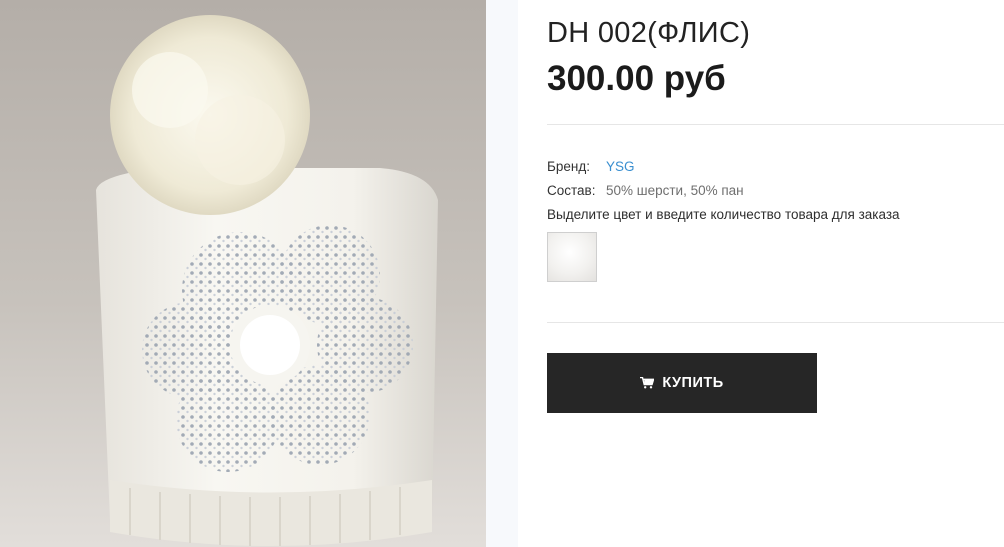  Describe the element at coordinates (572, 257) in the screenshot. I see `color-swatch-white` at that location.